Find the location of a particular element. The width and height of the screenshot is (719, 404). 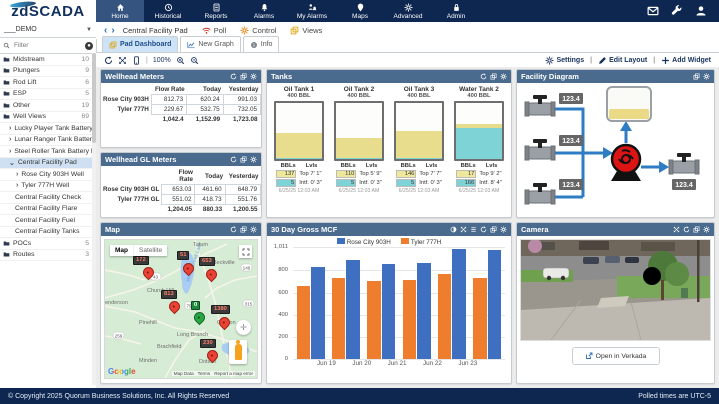

legend-item: Tyler 777H is located at coordinates (420, 241).